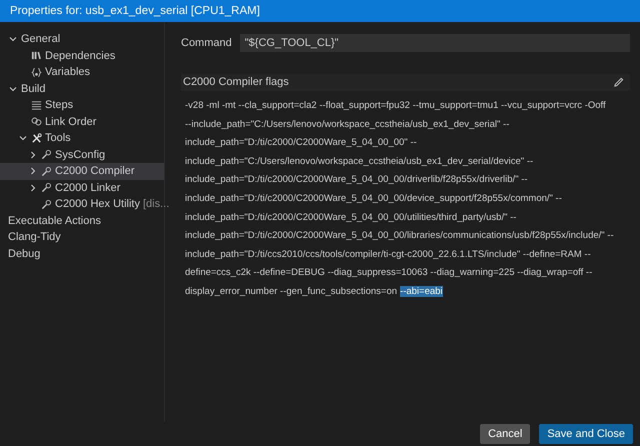 This screenshot has height=446, width=640. I want to click on tree-item: SysConfig, so click(82, 154).